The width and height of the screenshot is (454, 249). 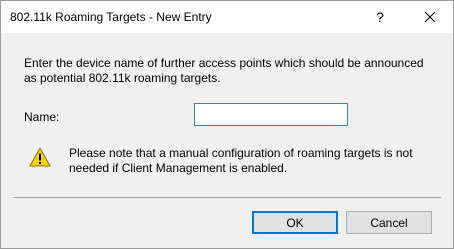 What do you see at coordinates (271, 114) in the screenshot?
I see `name-input` at bounding box center [271, 114].